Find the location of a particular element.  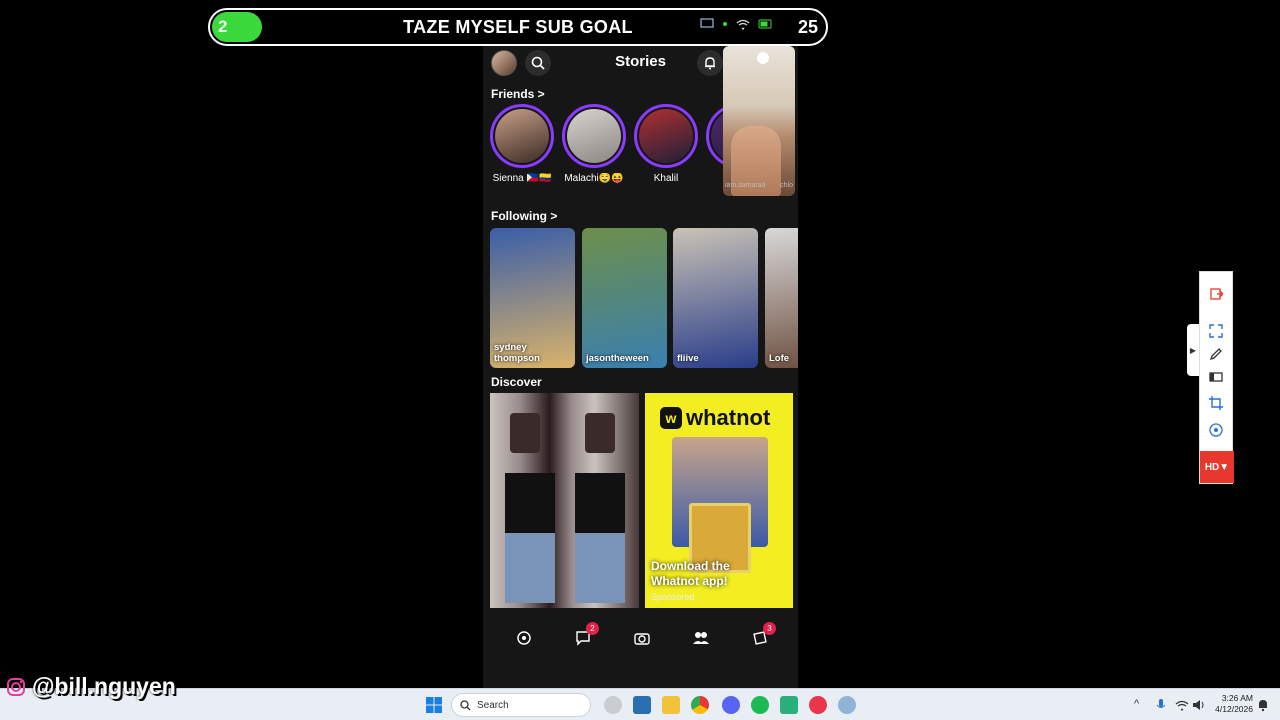

start-button is located at coordinates (434, 705).